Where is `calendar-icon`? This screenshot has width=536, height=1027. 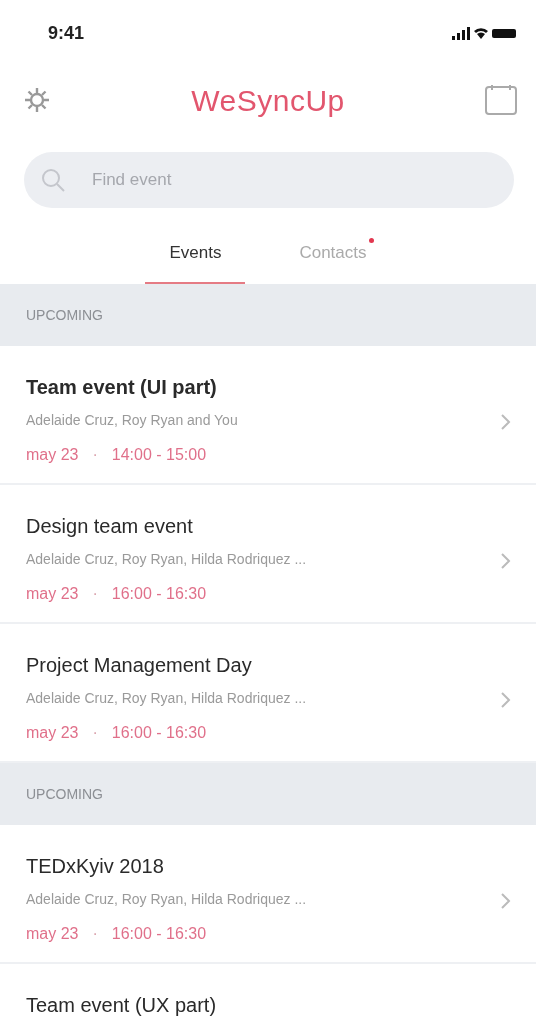
calendar-icon is located at coordinates (501, 100).